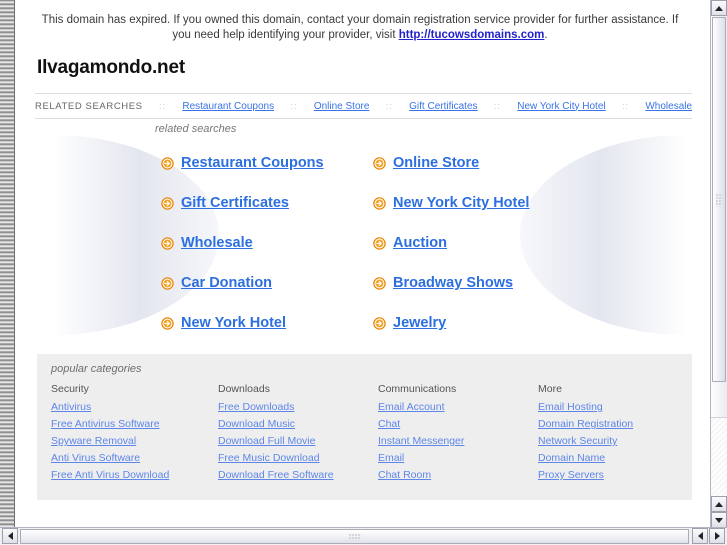 The width and height of the screenshot is (727, 545). I want to click on category-link-network-security: Network Security, so click(615, 441).